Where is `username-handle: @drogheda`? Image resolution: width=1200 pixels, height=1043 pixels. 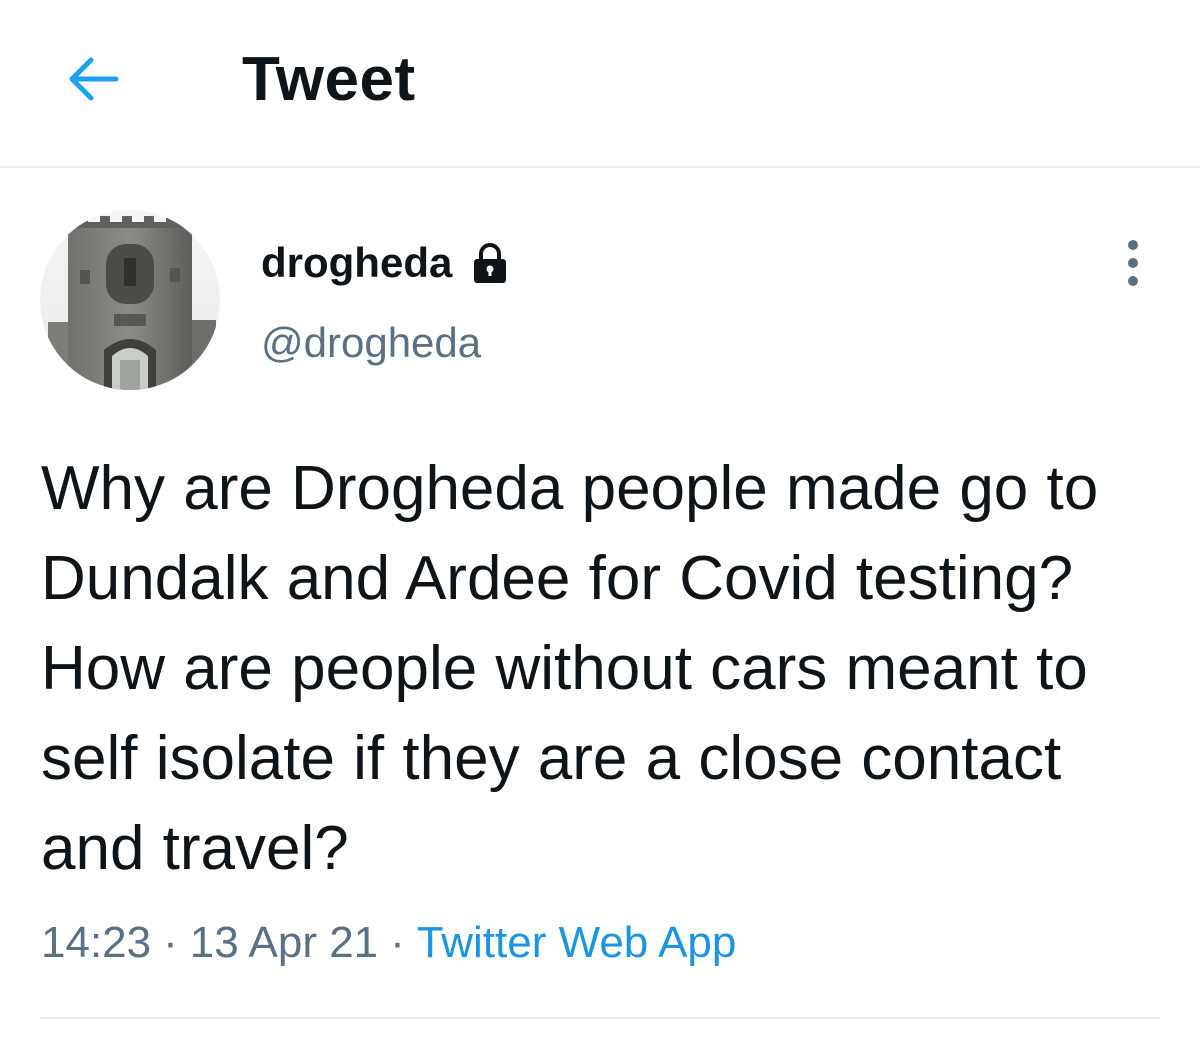 username-handle: @drogheda is located at coordinates (371, 343).